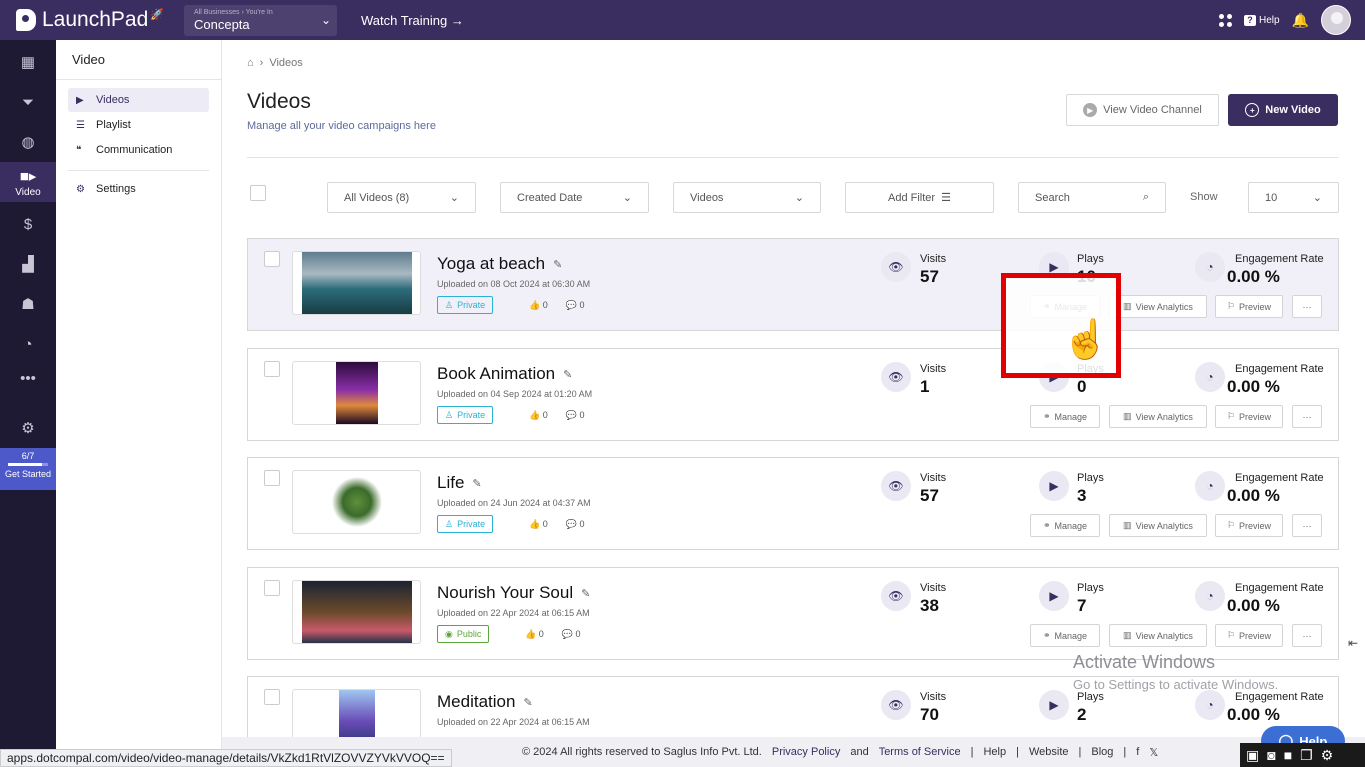 The image size is (1365, 767). What do you see at coordinates (505, 593) in the screenshot?
I see `video-title: Nourish Your Soul` at bounding box center [505, 593].